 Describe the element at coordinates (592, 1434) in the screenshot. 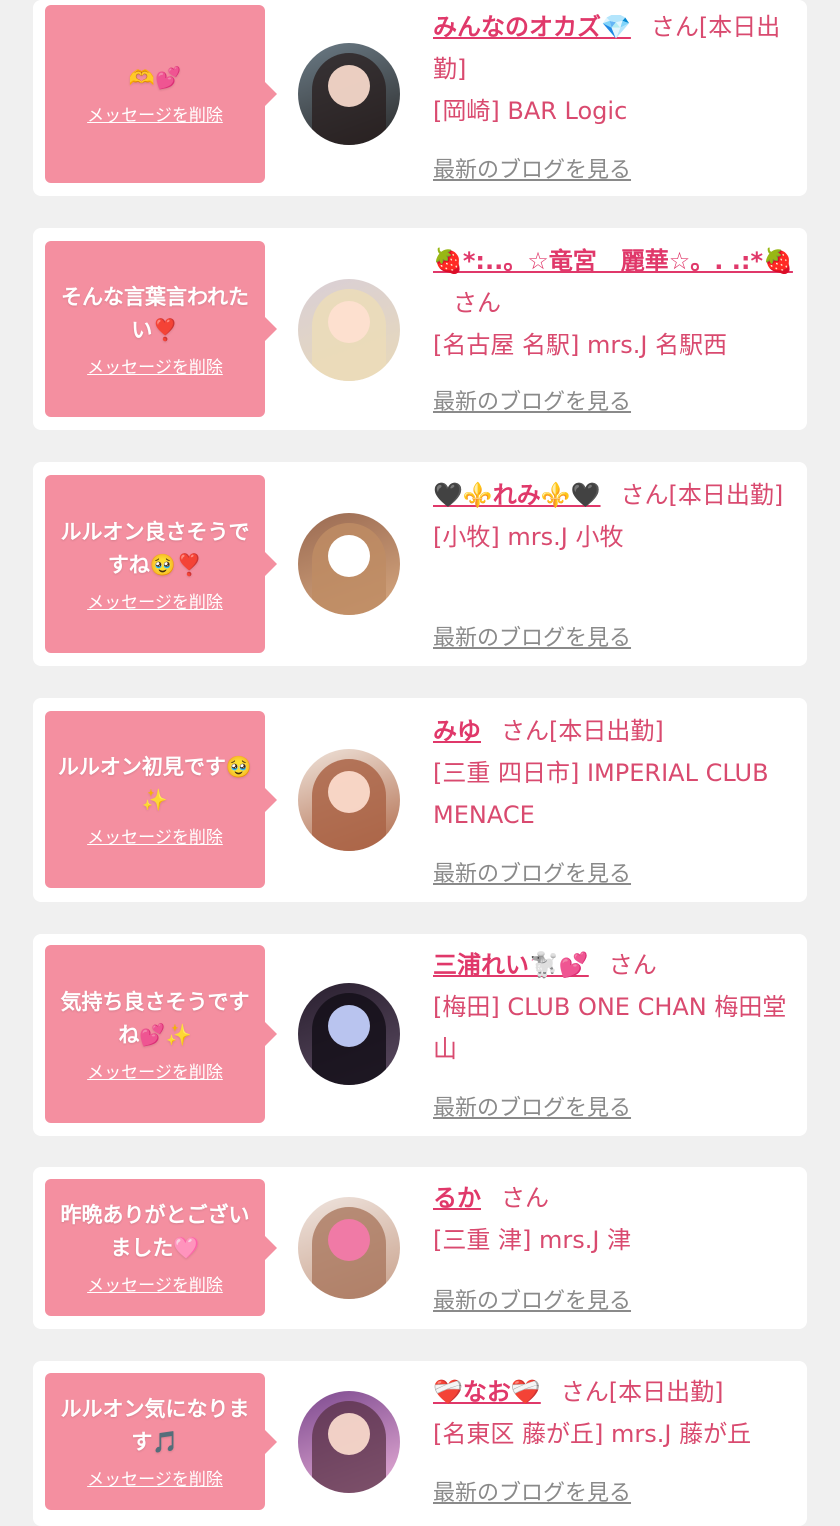

I see `shop-location: [名東区 藤が丘] mrs.J 藤が丘` at that location.